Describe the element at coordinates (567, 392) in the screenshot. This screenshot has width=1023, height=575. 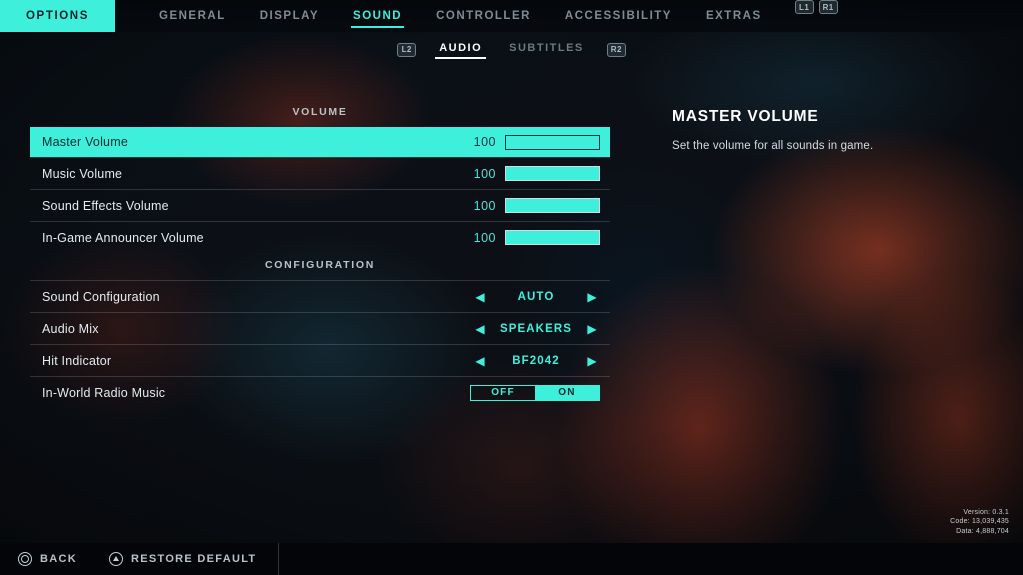
I see `toggle-option-on: ON` at that location.